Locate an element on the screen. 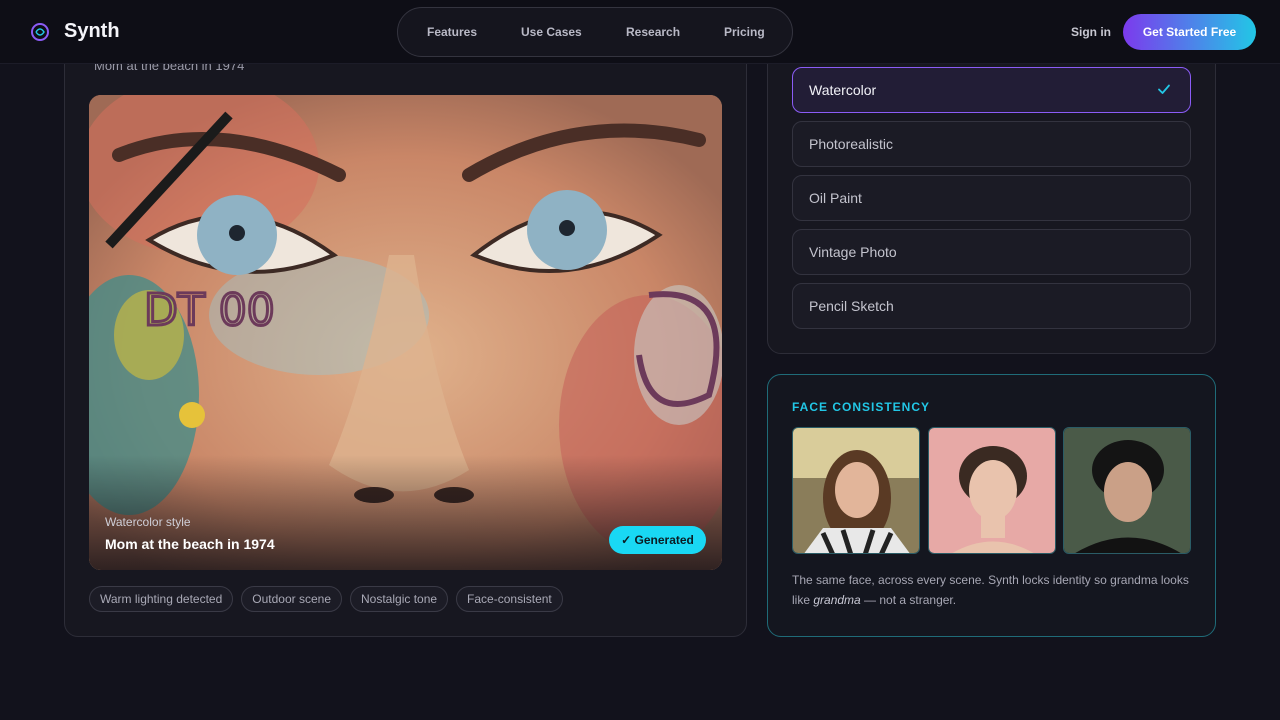 This screenshot has width=1280, height=720. tag-warm-lighting: Warm lighting detected is located at coordinates (161, 599).